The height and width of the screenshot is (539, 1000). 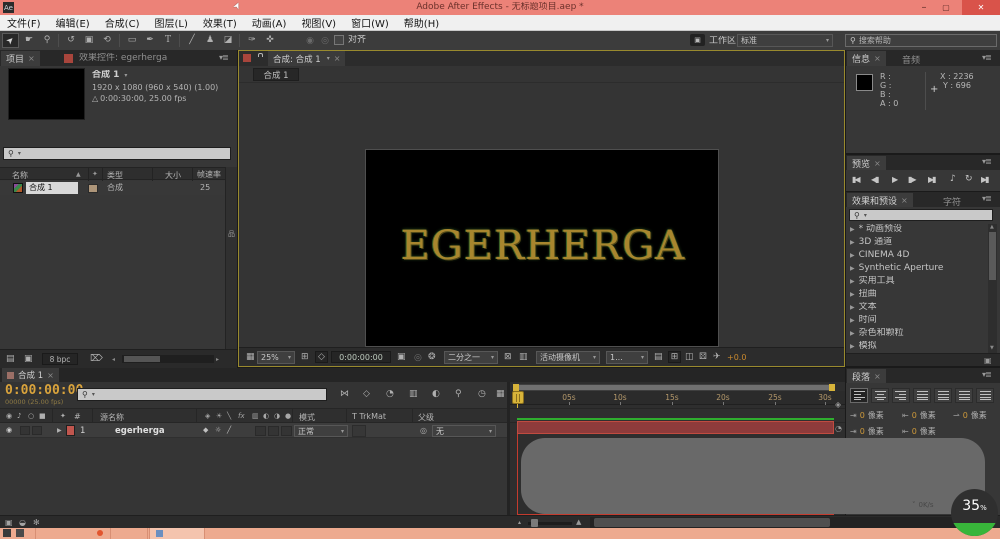 What do you see at coordinates (73, 22) in the screenshot?
I see `menu-edit: 编辑(E)` at bounding box center [73, 22].